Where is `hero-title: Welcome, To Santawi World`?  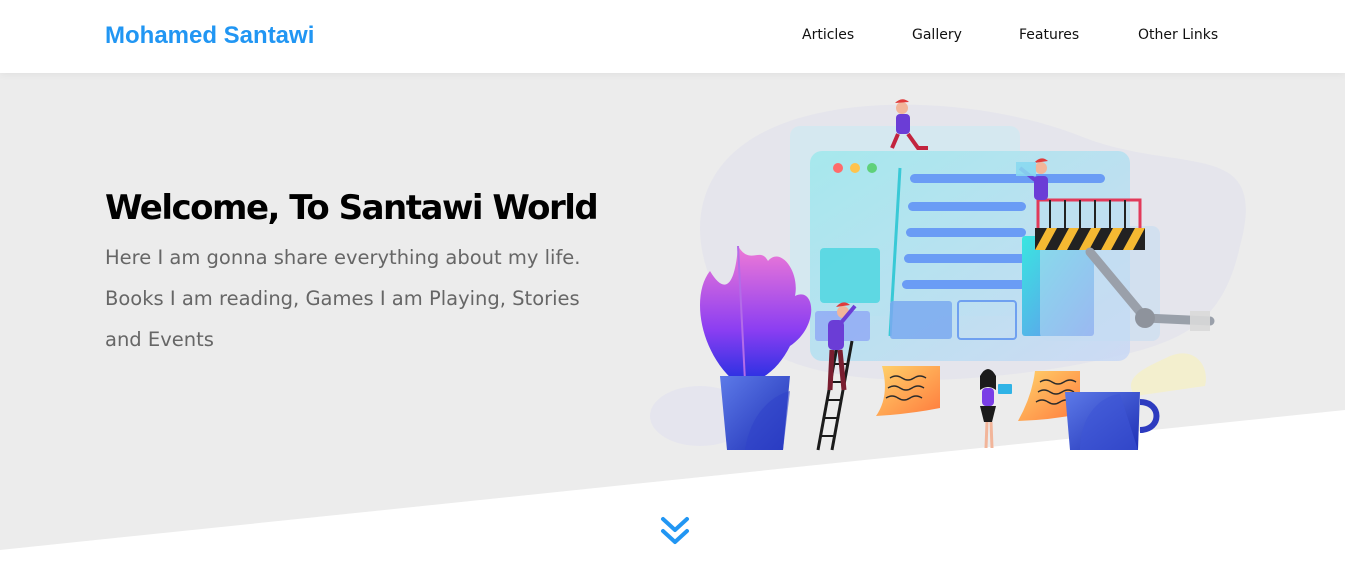 hero-title: Welcome, To Santawi World is located at coordinates (352, 208).